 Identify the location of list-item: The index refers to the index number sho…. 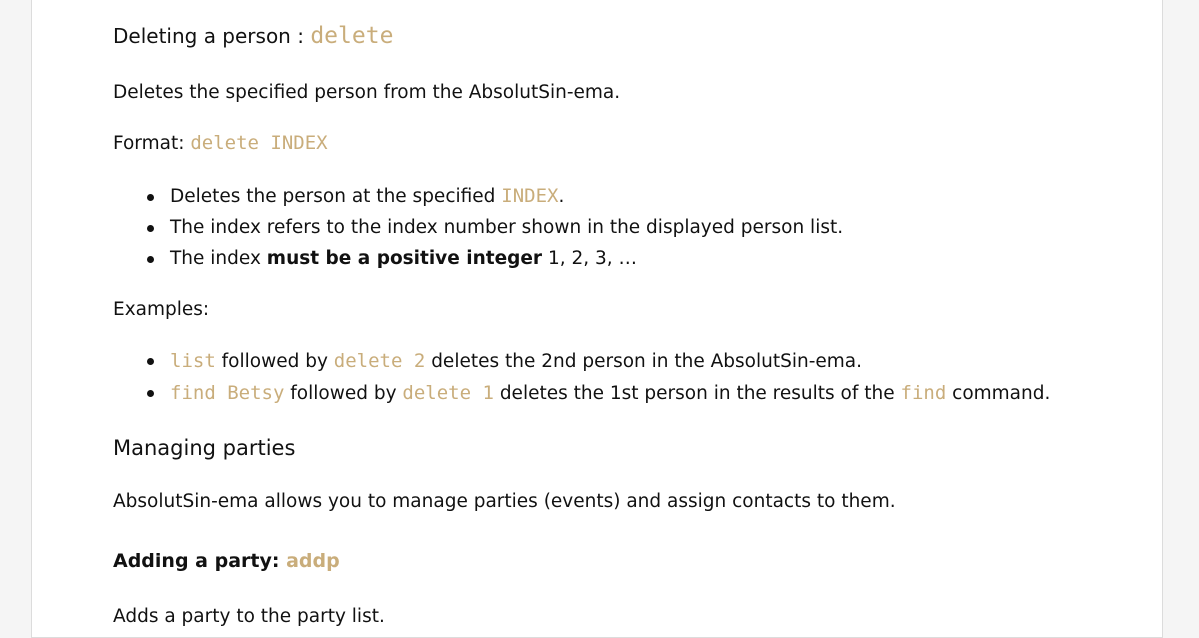
(478, 227).